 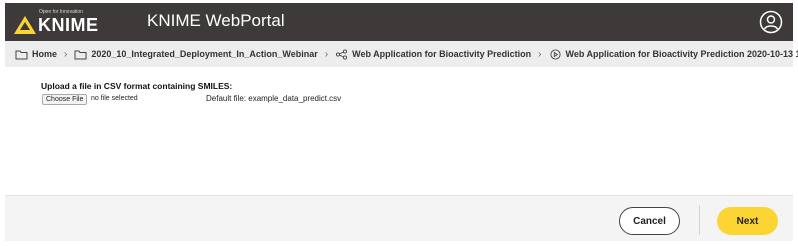 What do you see at coordinates (114, 98) in the screenshot?
I see `selected-file-text: no file selected` at bounding box center [114, 98].